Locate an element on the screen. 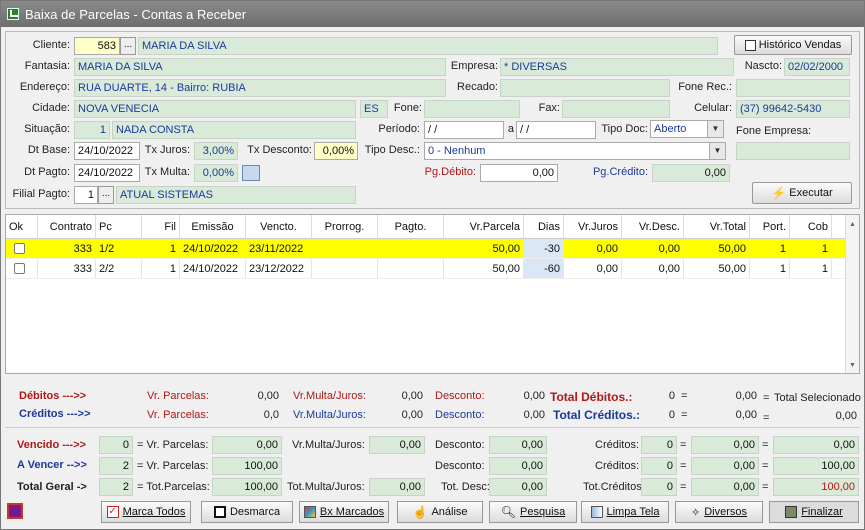  col-dias: Dias is located at coordinates (544, 226).